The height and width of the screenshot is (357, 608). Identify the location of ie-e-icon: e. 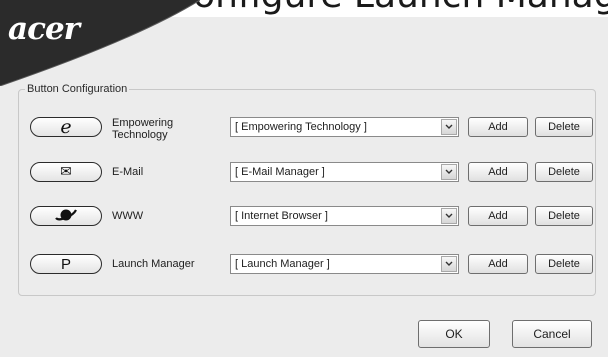
(66, 126).